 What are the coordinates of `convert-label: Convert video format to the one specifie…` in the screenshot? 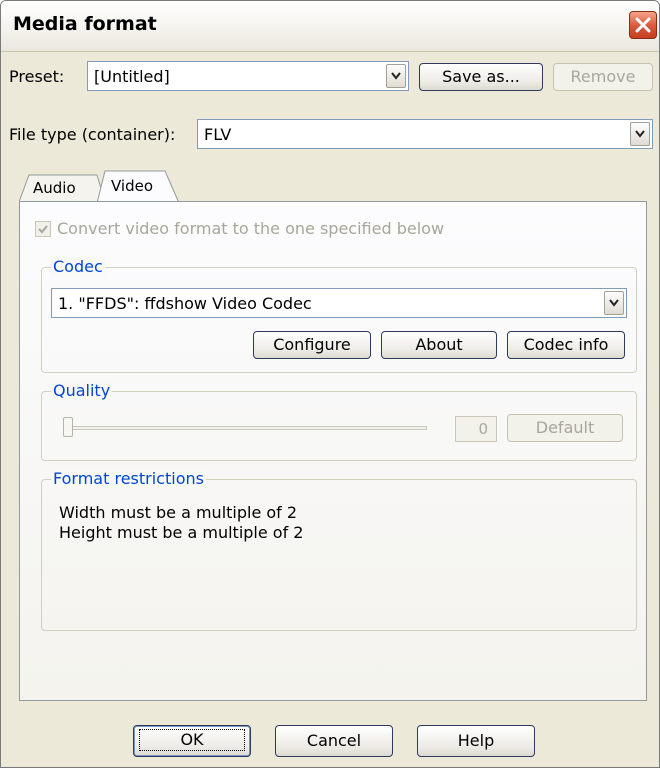 It's located at (251, 228).